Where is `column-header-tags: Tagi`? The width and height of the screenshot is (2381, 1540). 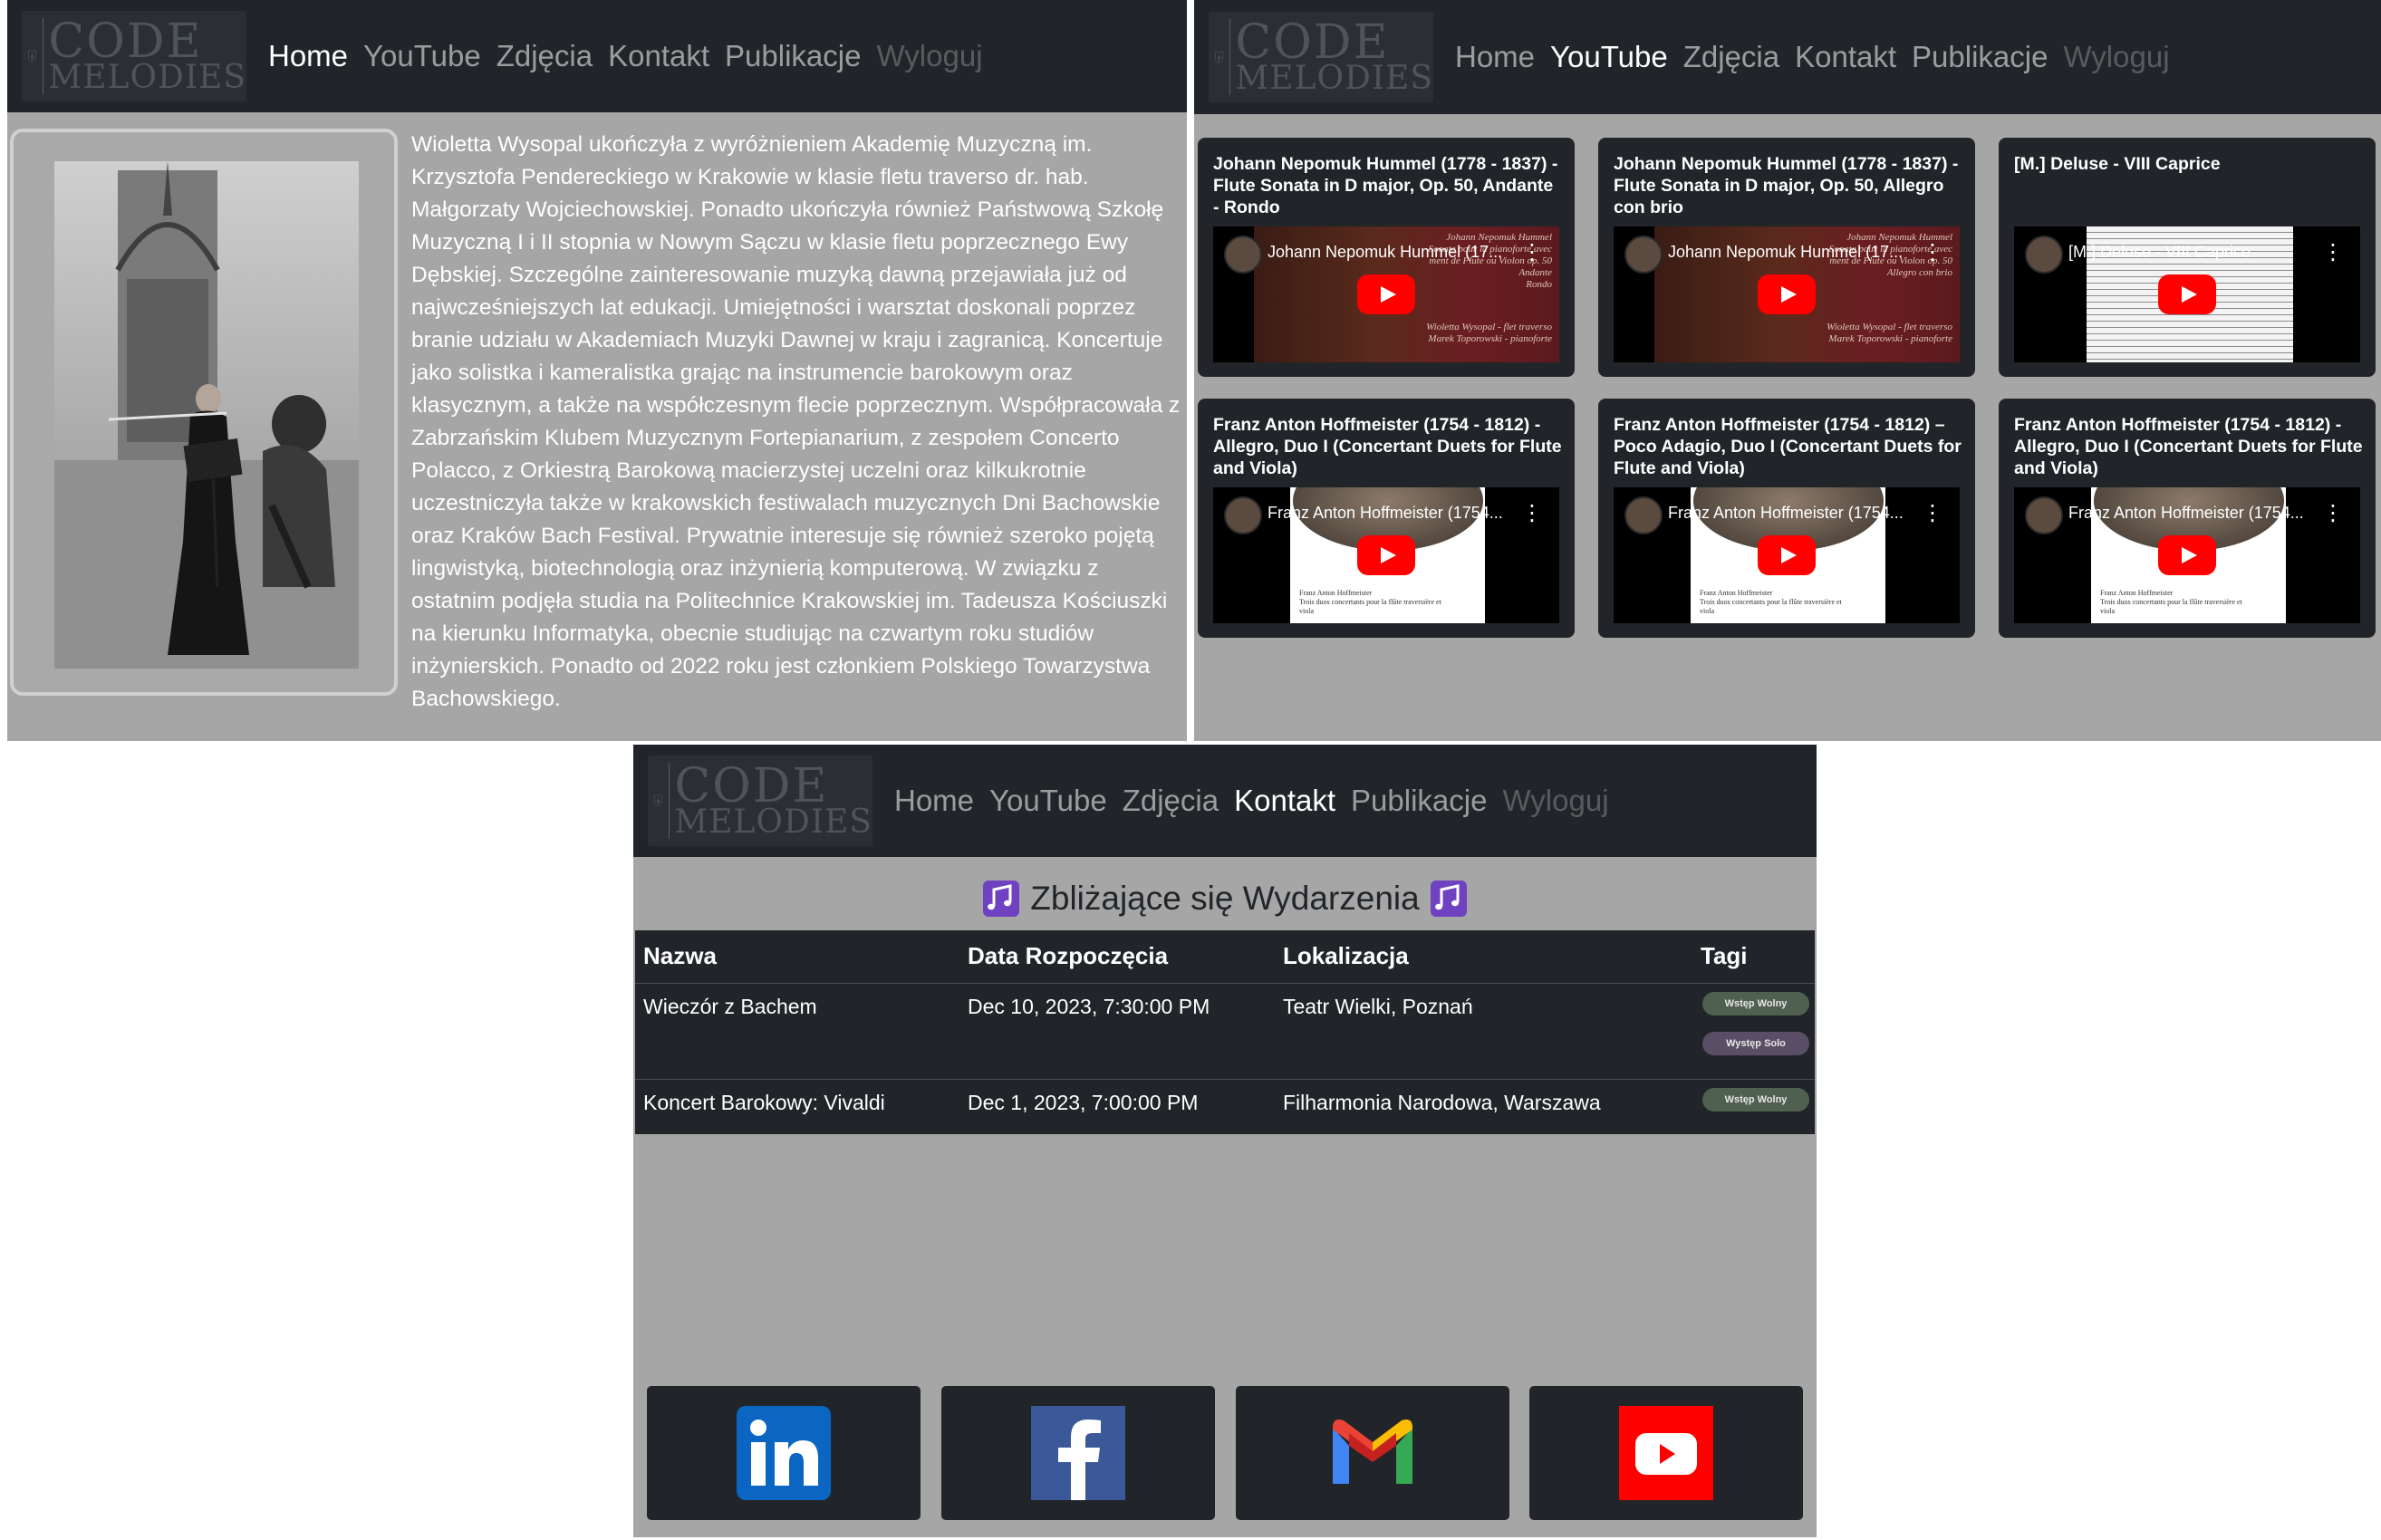
column-header-tags: Tagi is located at coordinates (1725, 955).